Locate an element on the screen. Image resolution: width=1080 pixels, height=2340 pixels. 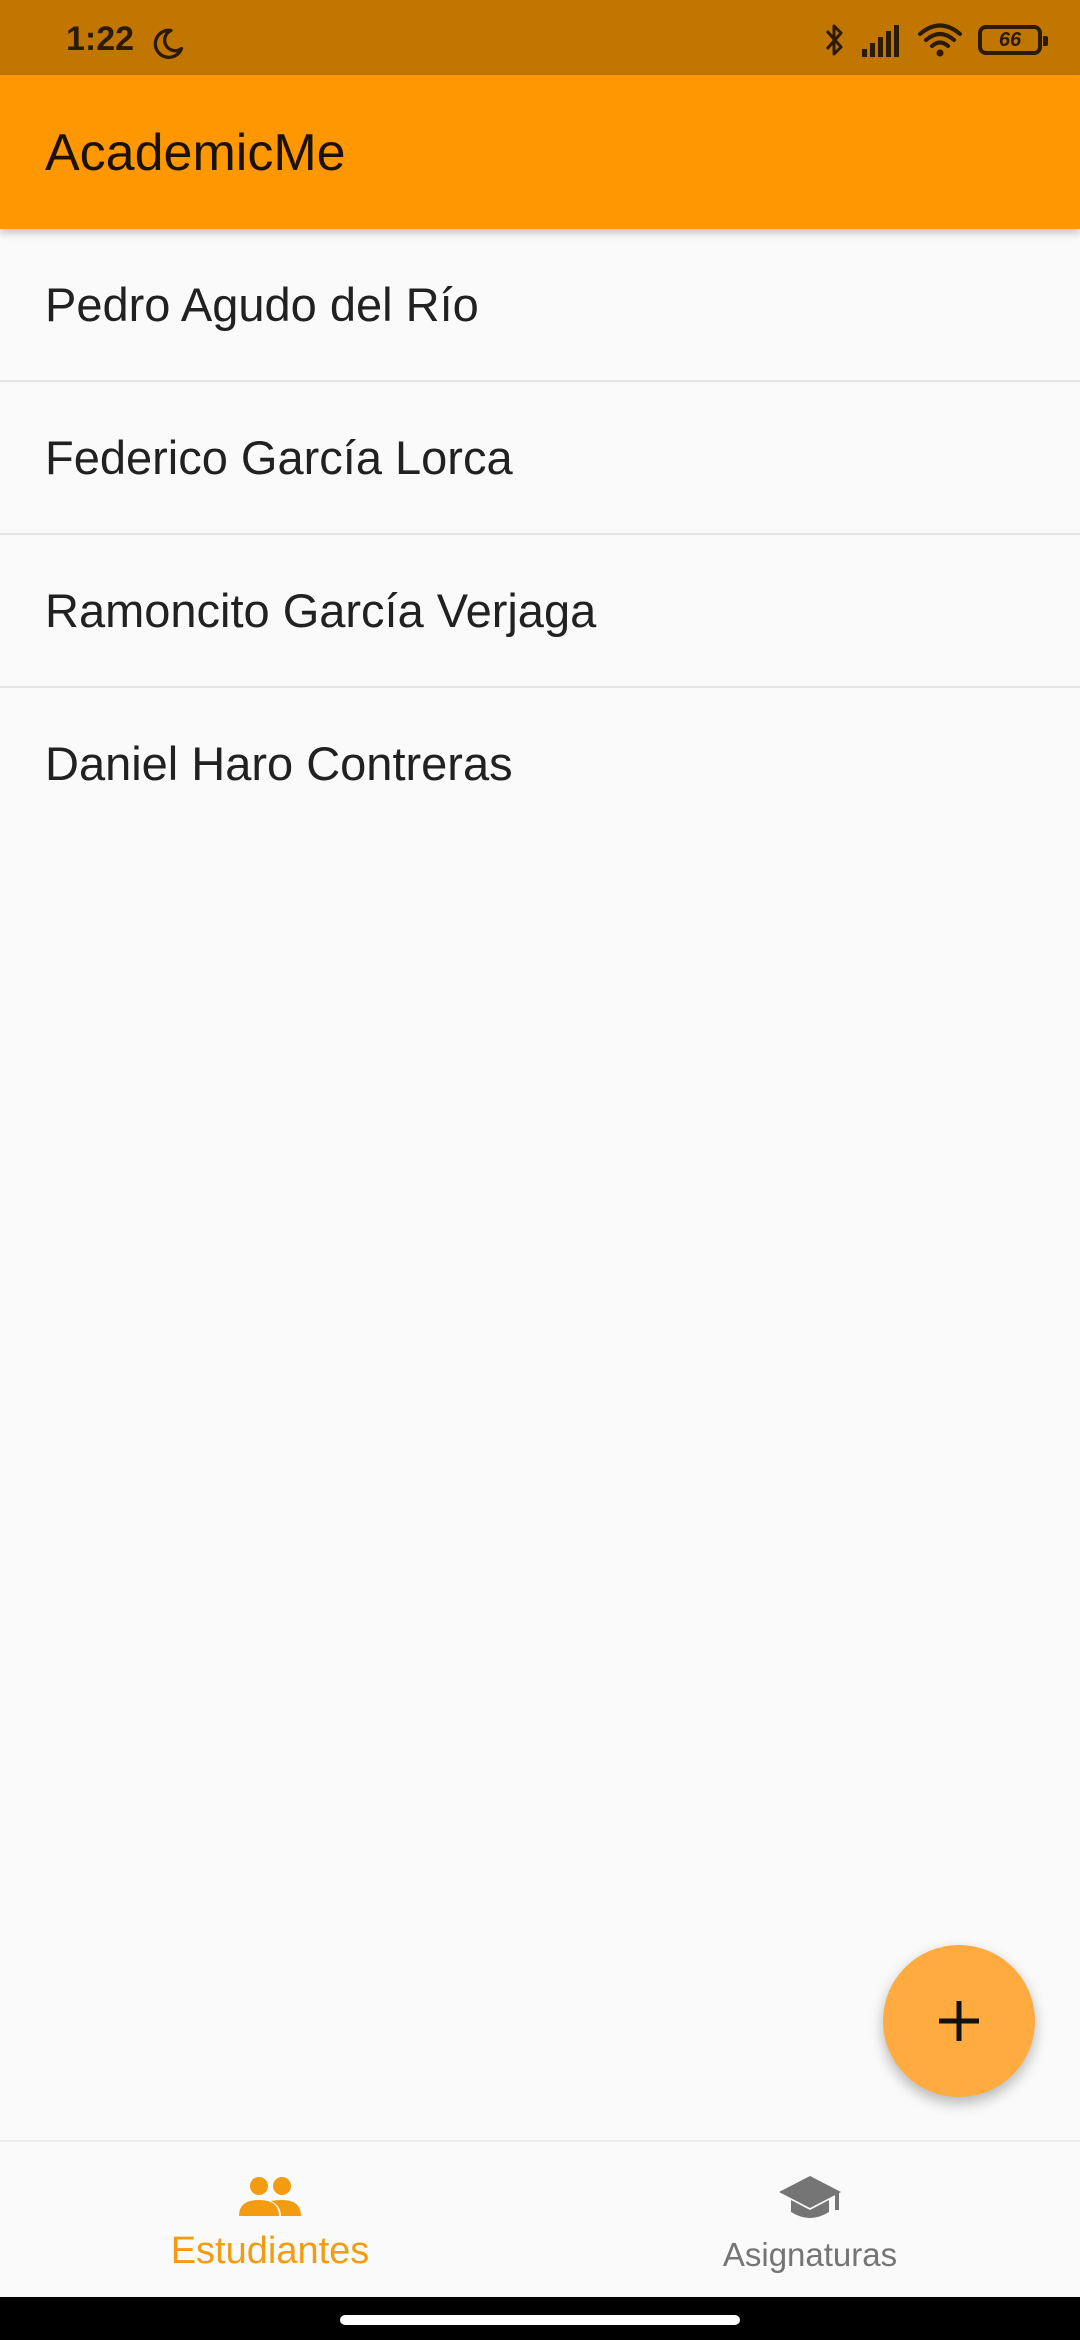
app-bar: AcademicMe is located at coordinates (540, 152).